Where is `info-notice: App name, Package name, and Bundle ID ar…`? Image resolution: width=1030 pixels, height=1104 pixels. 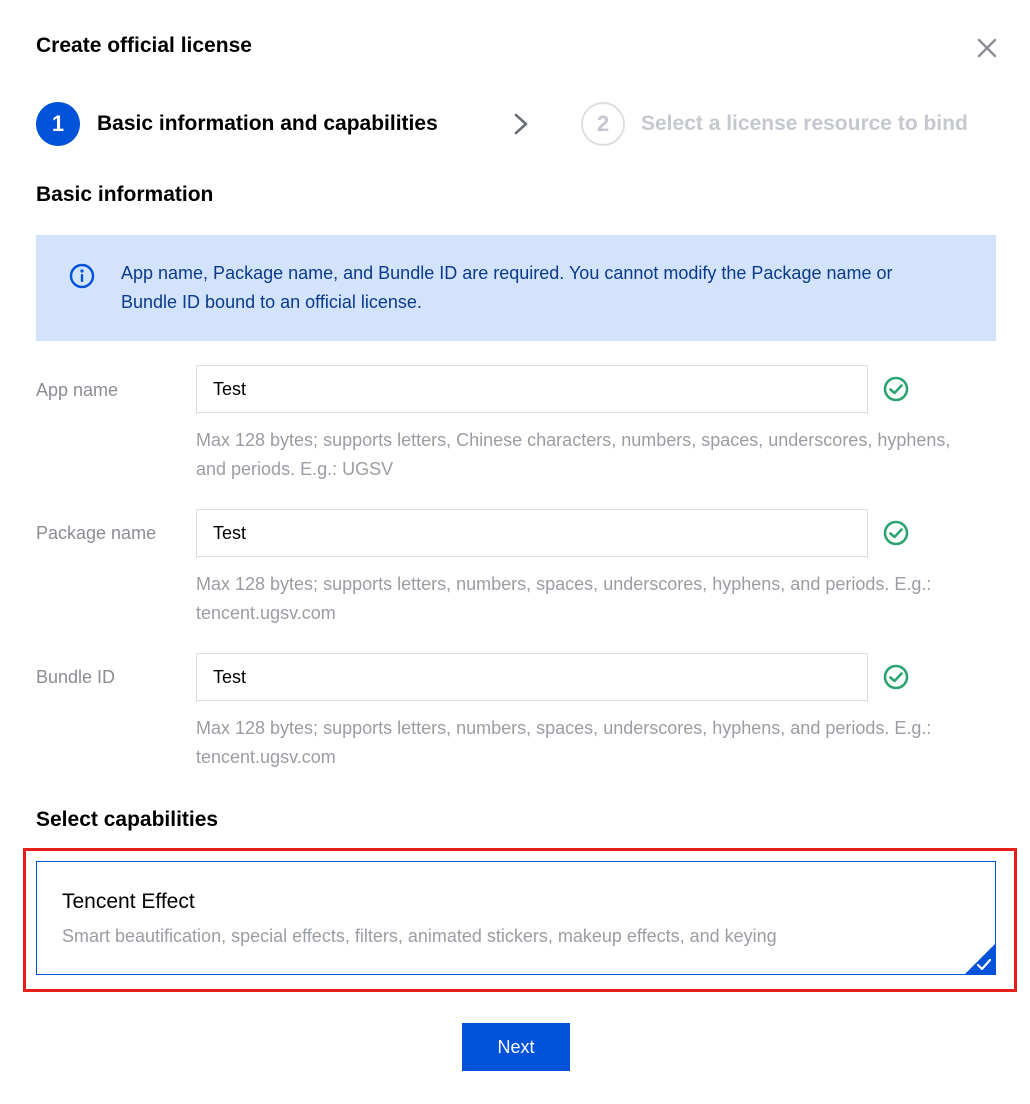 info-notice: App name, Package name, and Bundle ID ar… is located at coordinates (516, 288).